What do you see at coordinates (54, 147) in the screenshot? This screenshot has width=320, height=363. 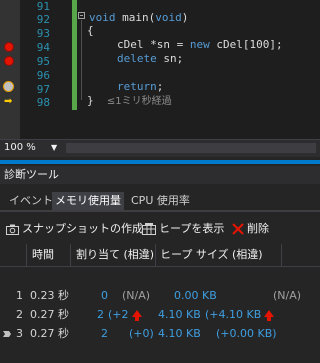 I see `chevron-down-icon: ▼` at bounding box center [54, 147].